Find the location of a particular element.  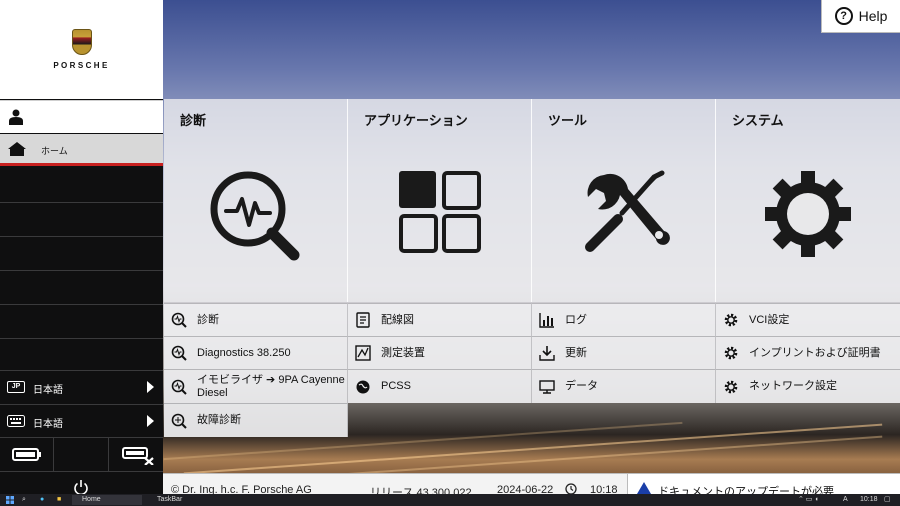

taskbar-app-home: Home is located at coordinates (107, 500).